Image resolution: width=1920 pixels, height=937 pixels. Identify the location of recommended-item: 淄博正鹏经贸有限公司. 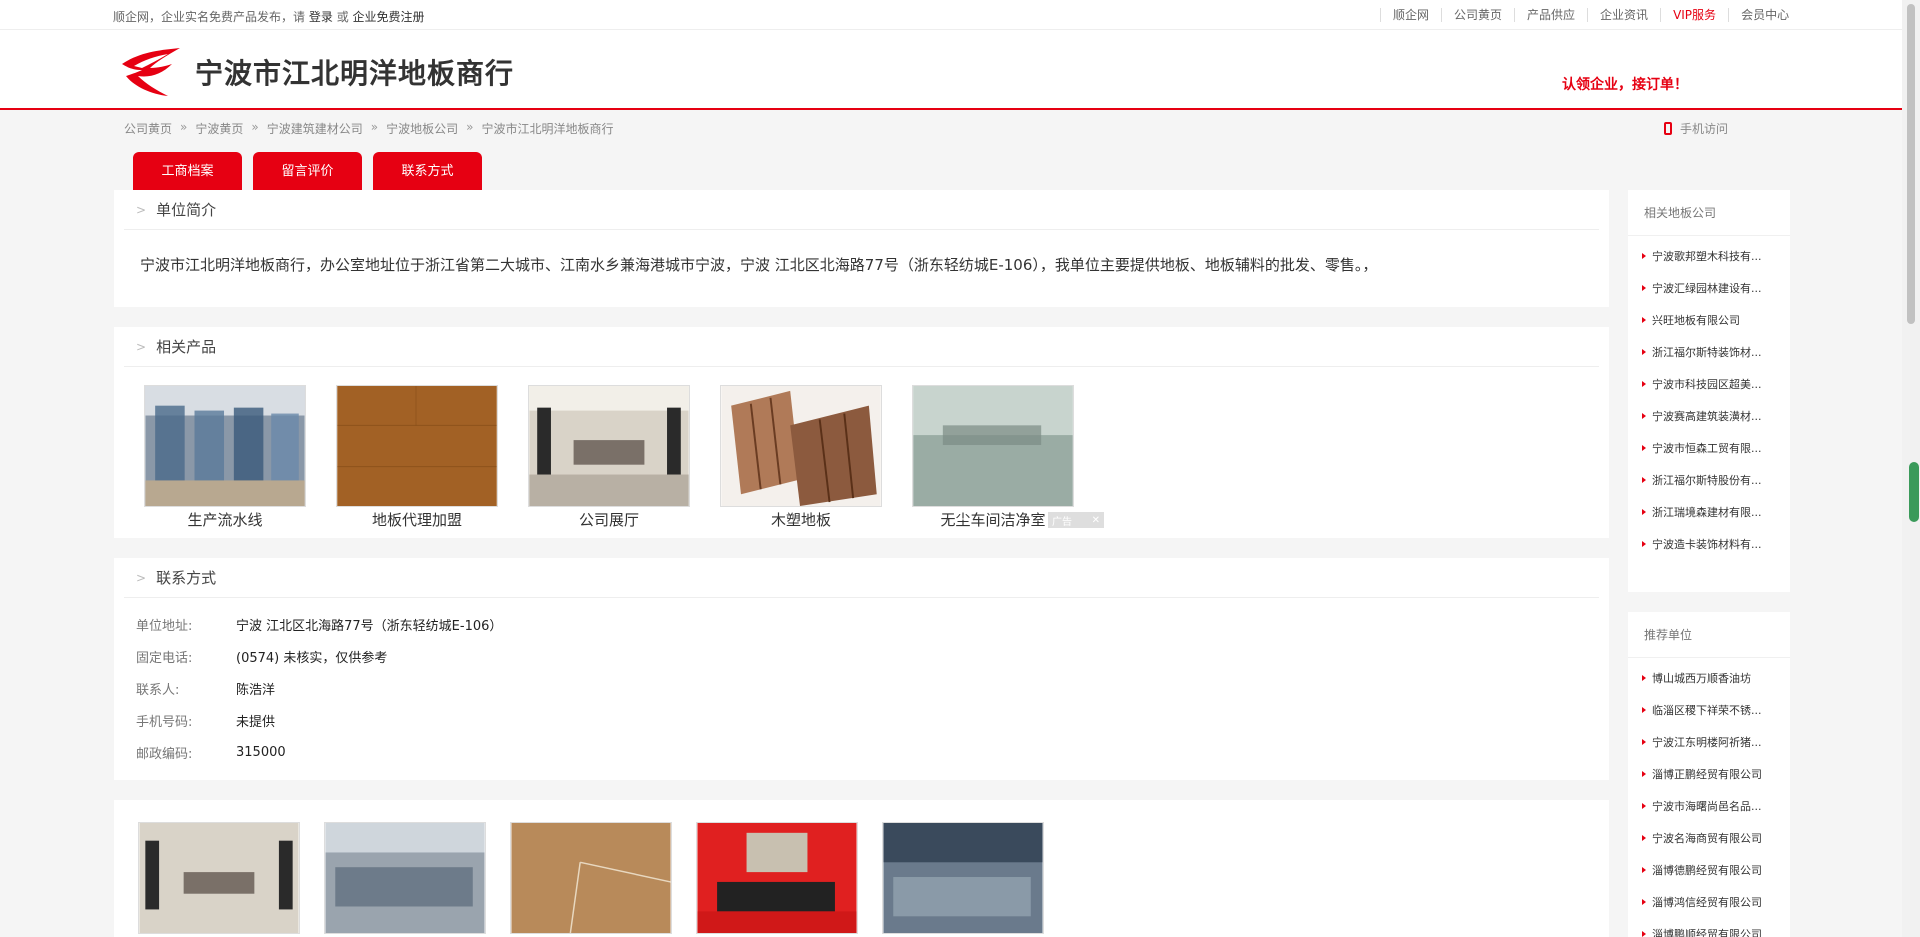
(1709, 774).